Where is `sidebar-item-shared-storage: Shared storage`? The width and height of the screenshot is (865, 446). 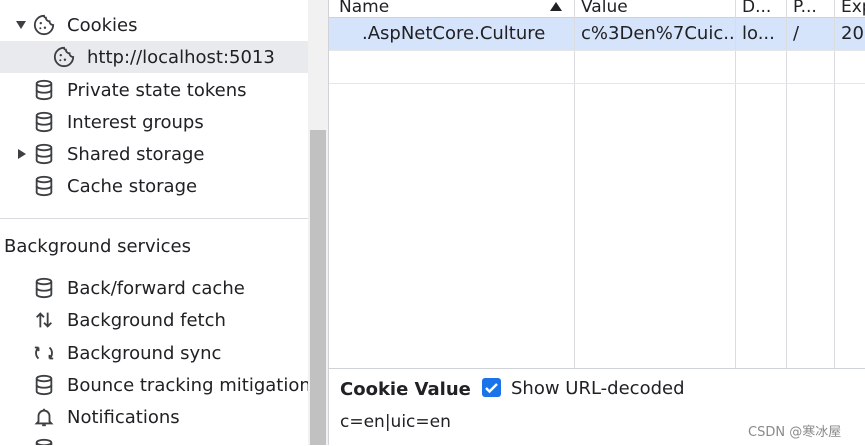 sidebar-item-shared-storage: Shared storage is located at coordinates (154, 154).